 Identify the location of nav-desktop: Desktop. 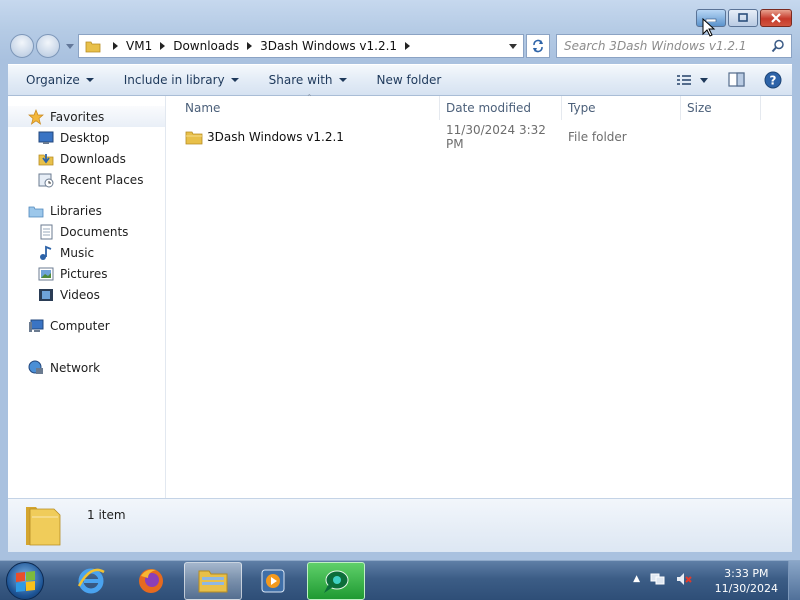
(86, 137).